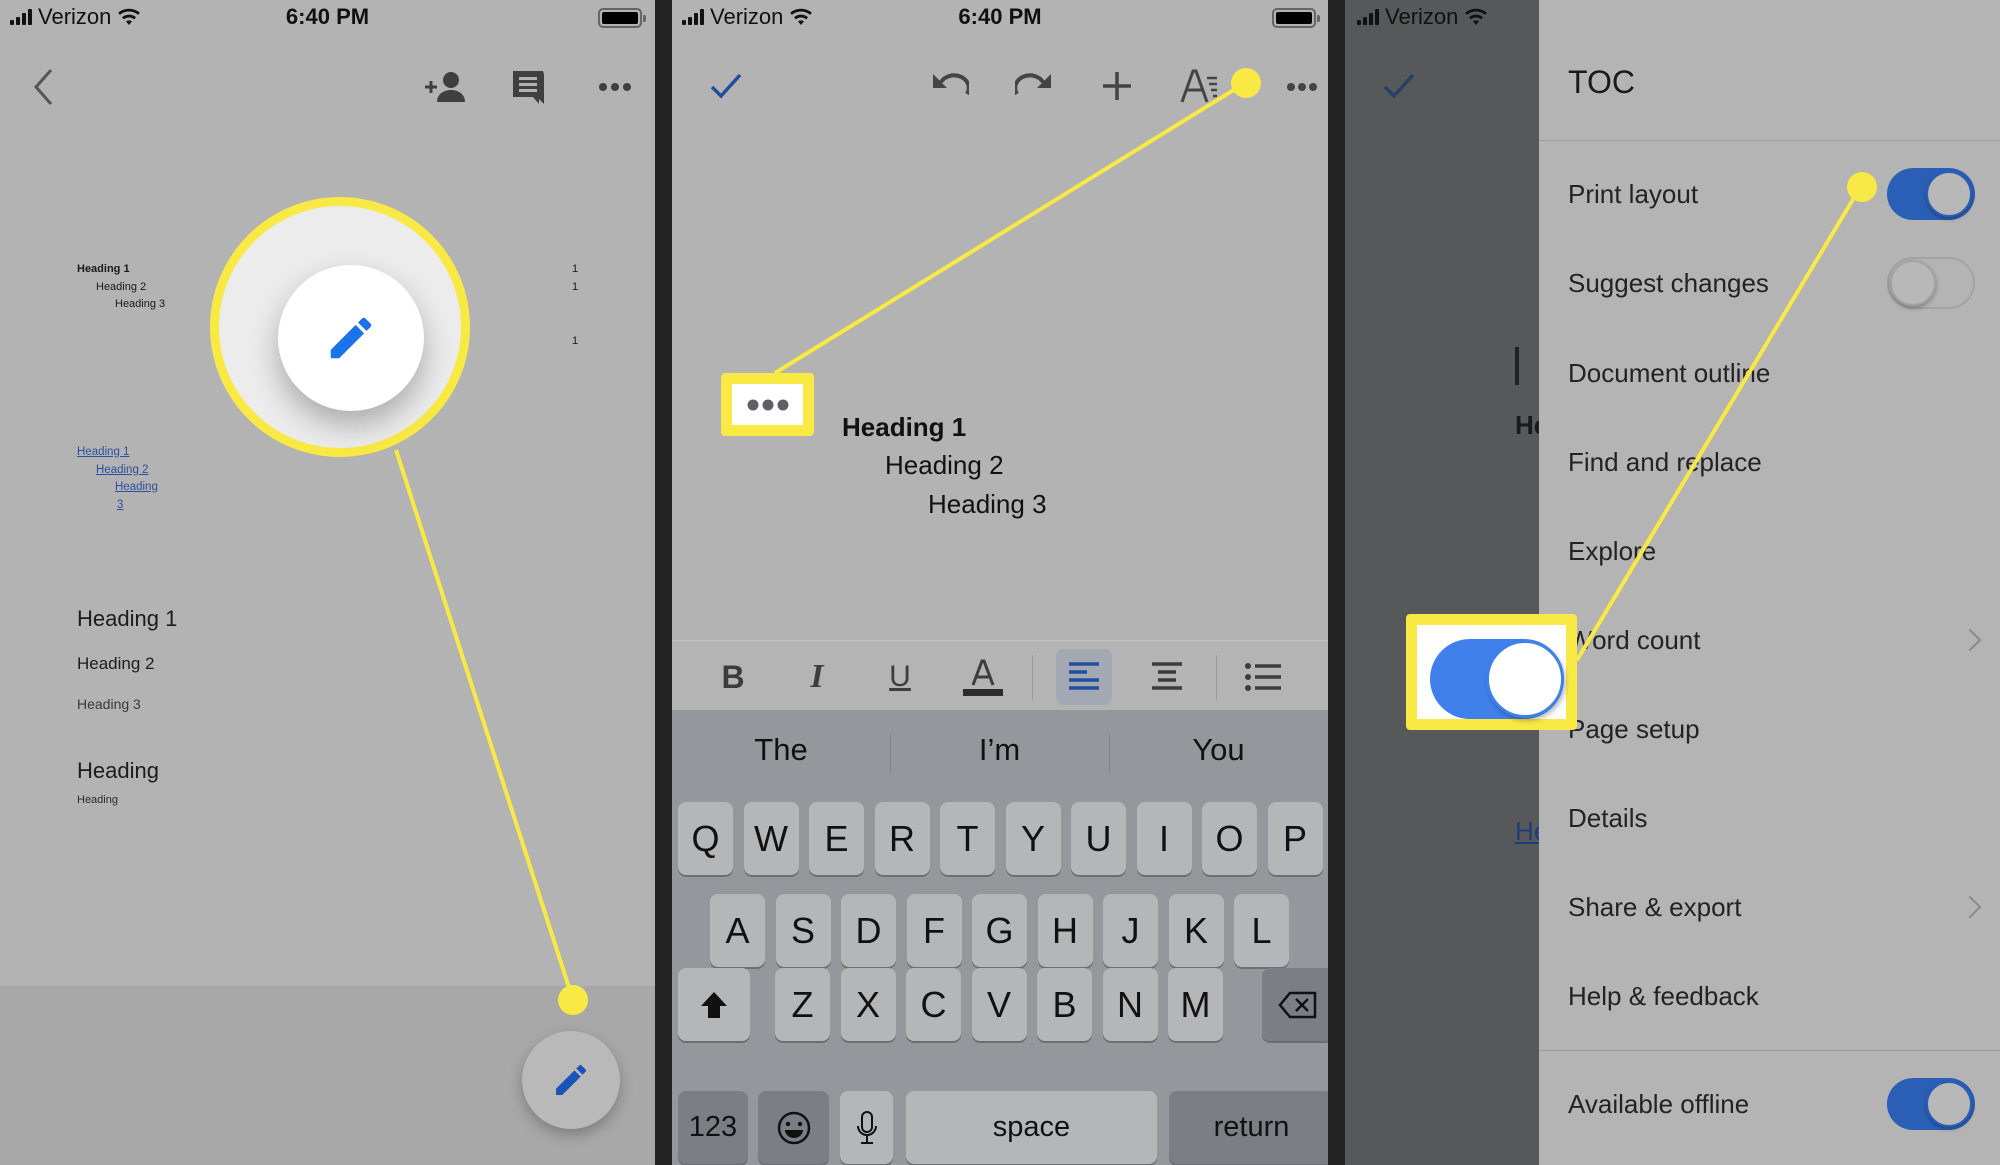  I want to click on key-l: L, so click(1261, 930).